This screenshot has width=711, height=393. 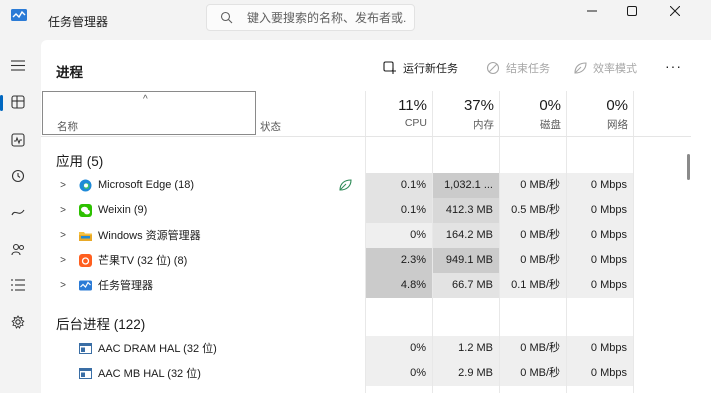 I want to click on table-row: > Microsoft Edge (18), so click(x=124, y=185).